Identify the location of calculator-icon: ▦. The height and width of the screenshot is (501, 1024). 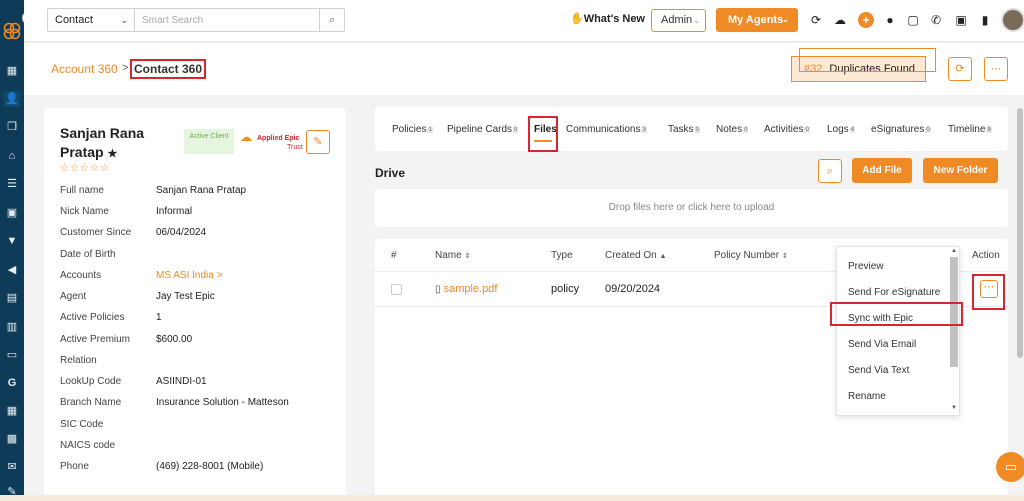
(12, 411).